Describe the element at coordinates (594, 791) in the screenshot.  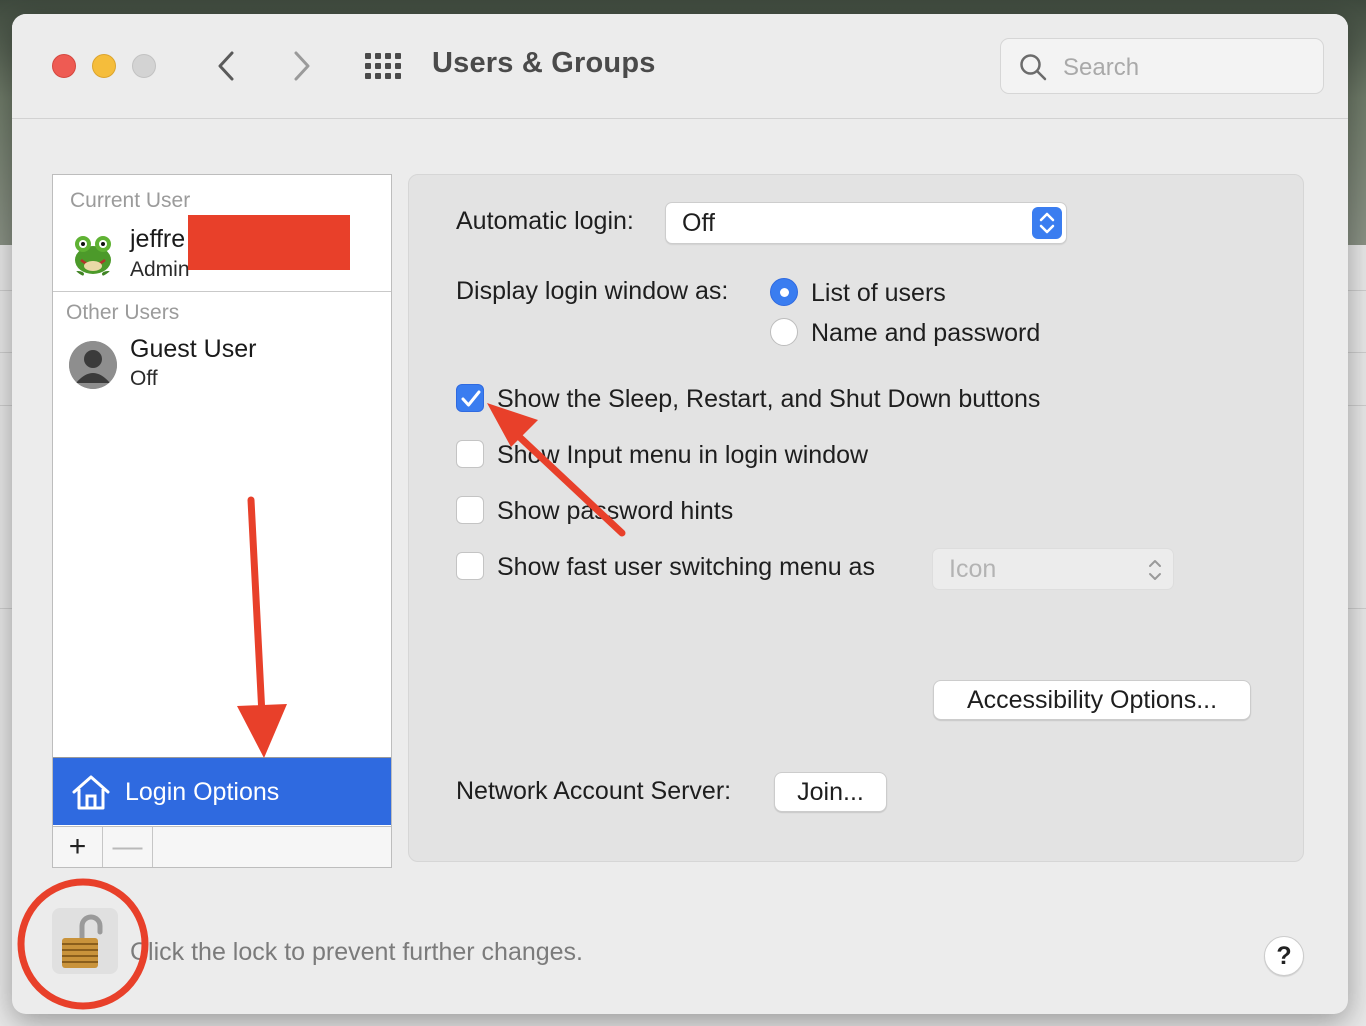
I see `network-account-label: Network Account Server:` at that location.